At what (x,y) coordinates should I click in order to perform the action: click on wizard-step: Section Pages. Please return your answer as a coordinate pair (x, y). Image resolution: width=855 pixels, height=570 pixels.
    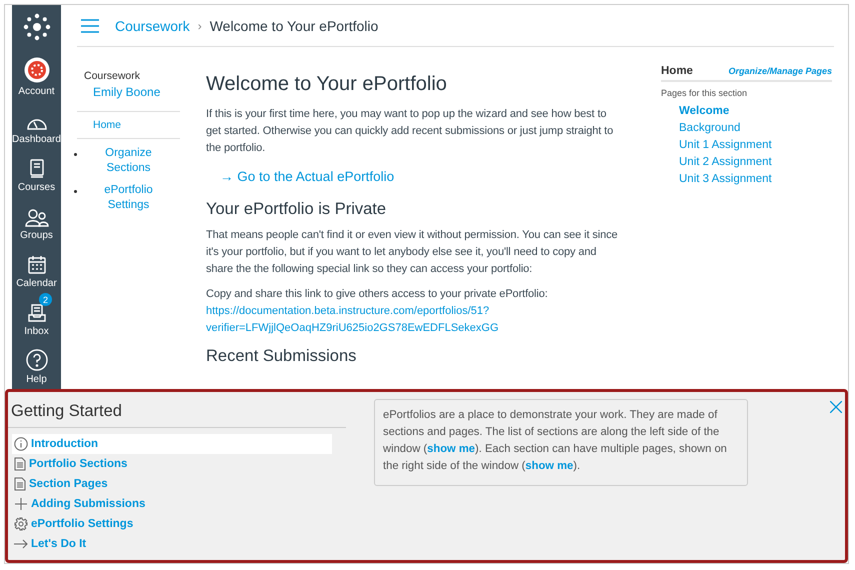
    Looking at the image, I should click on (172, 484).